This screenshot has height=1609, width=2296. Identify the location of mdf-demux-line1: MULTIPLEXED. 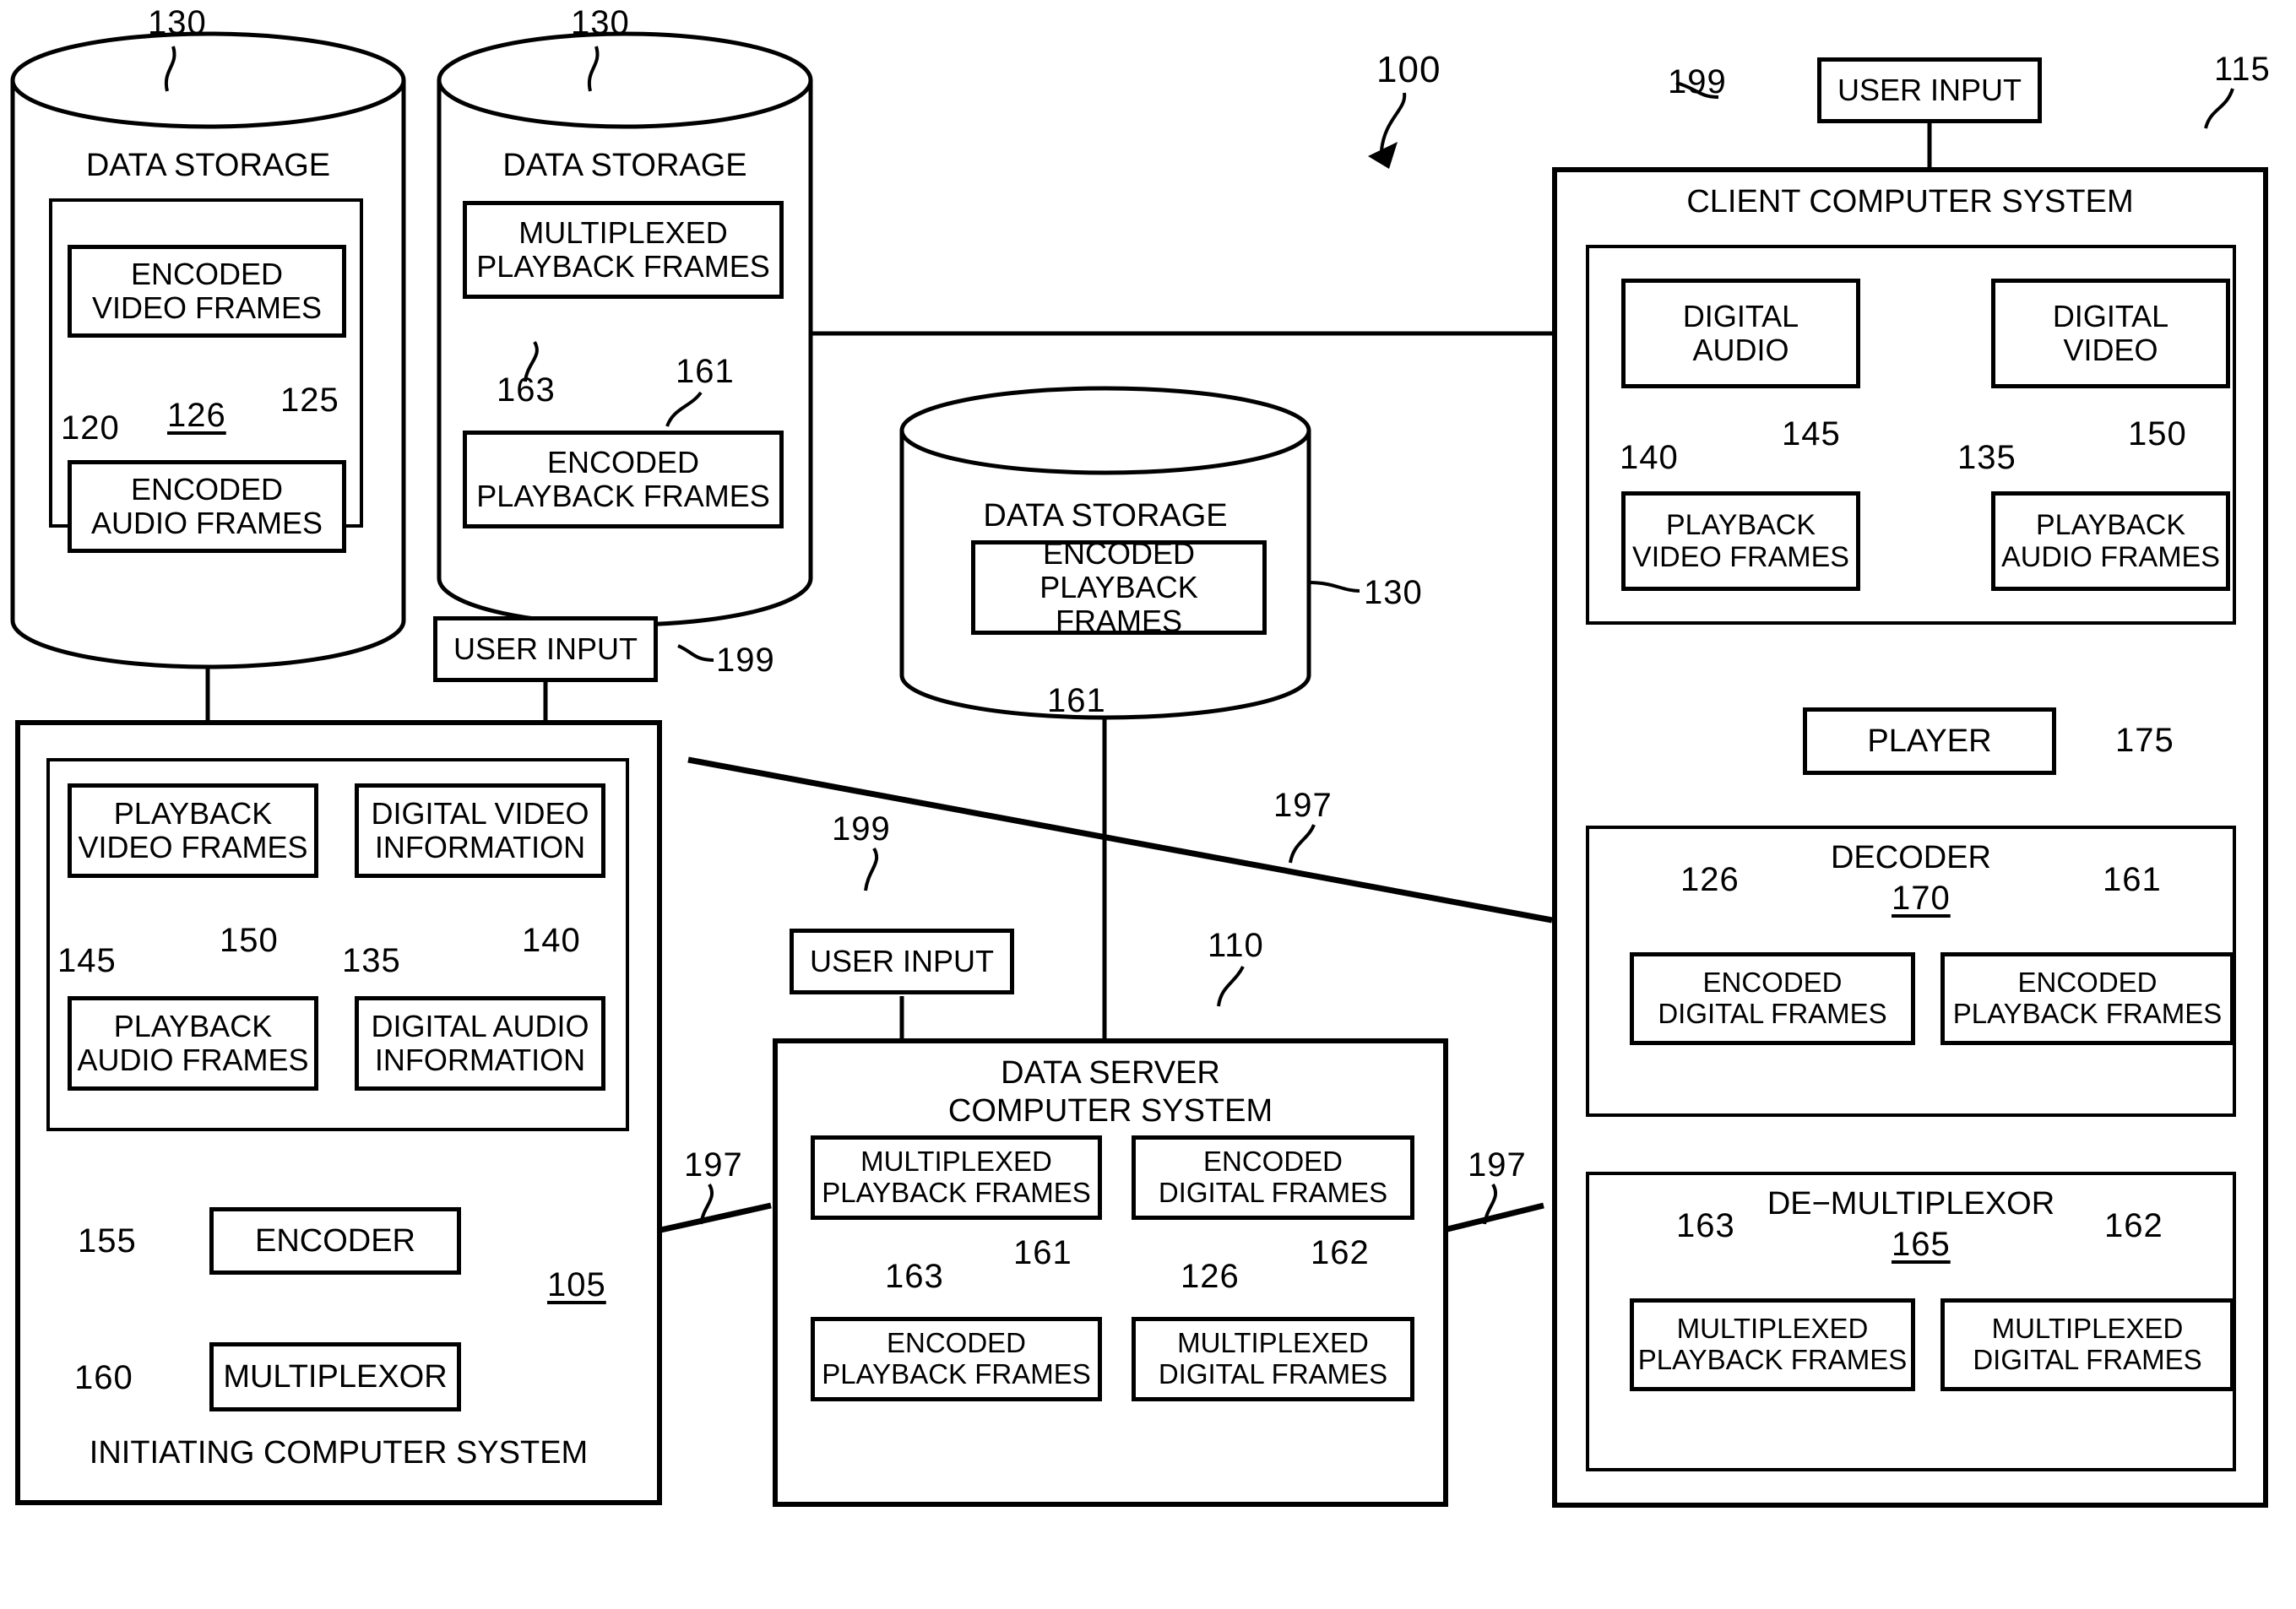
(2087, 1329).